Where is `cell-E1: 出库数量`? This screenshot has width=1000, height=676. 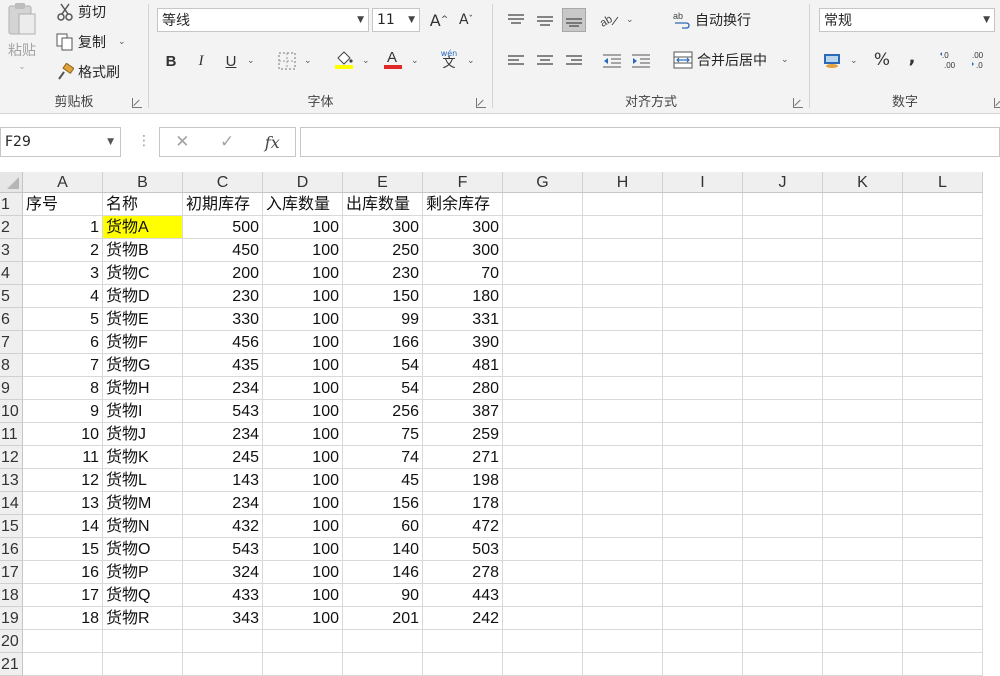
cell-E1: 出库数量 is located at coordinates (383, 204).